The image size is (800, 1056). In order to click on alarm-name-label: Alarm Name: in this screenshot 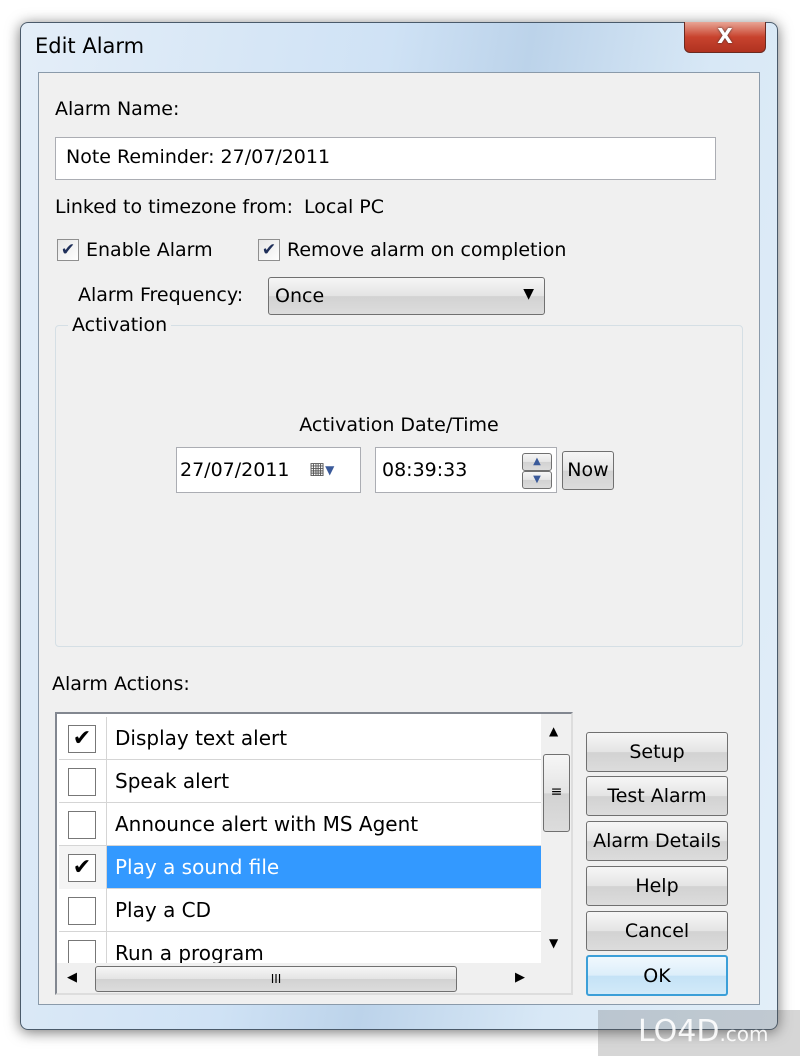, I will do `click(117, 109)`.